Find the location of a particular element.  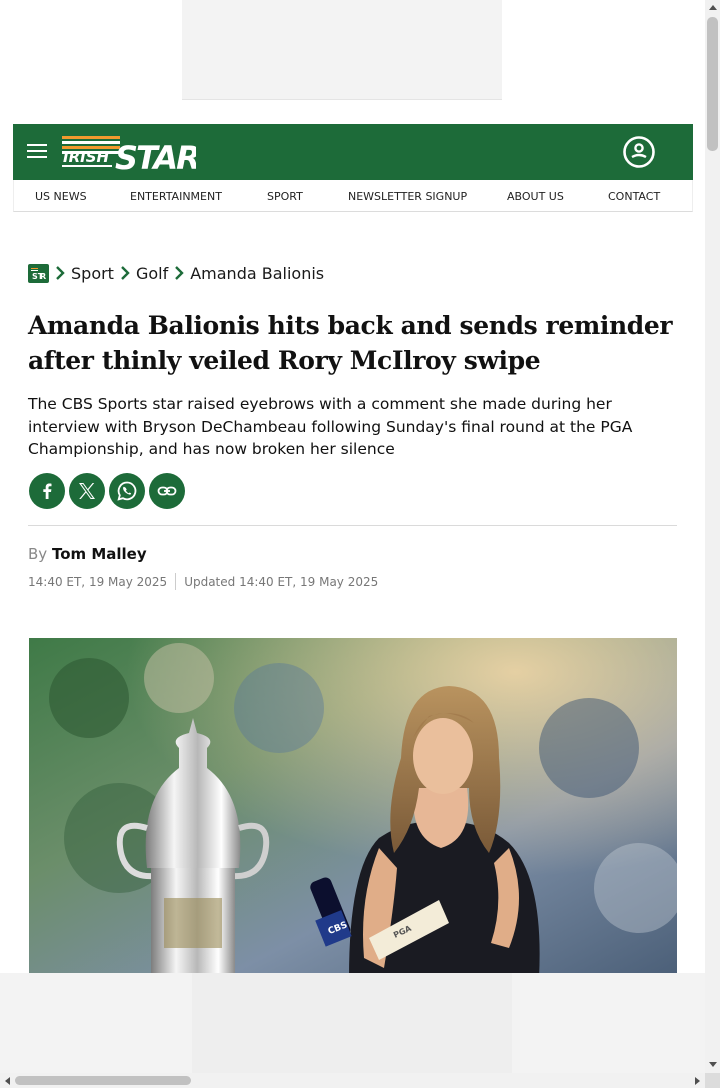

x-share-button is located at coordinates (87, 491).